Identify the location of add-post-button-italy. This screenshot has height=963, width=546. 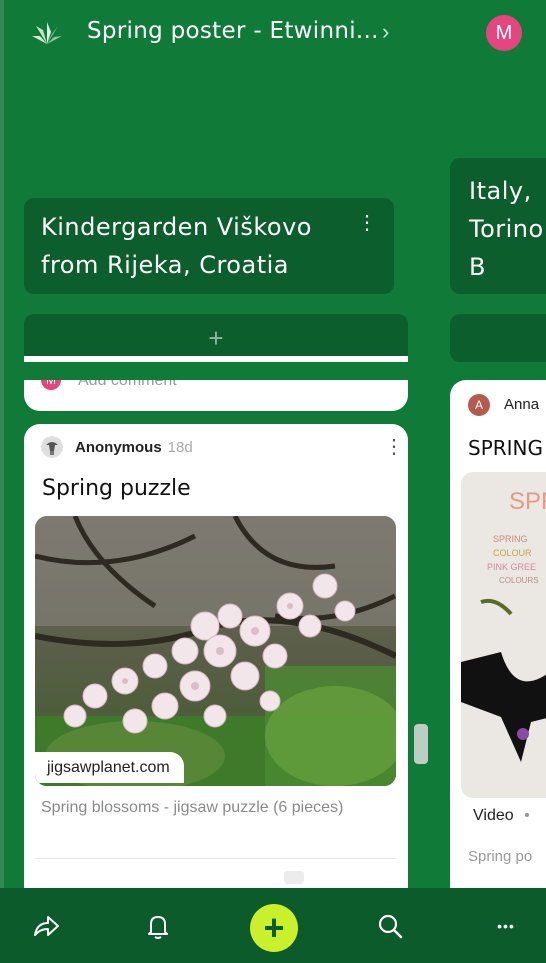
(498, 338).